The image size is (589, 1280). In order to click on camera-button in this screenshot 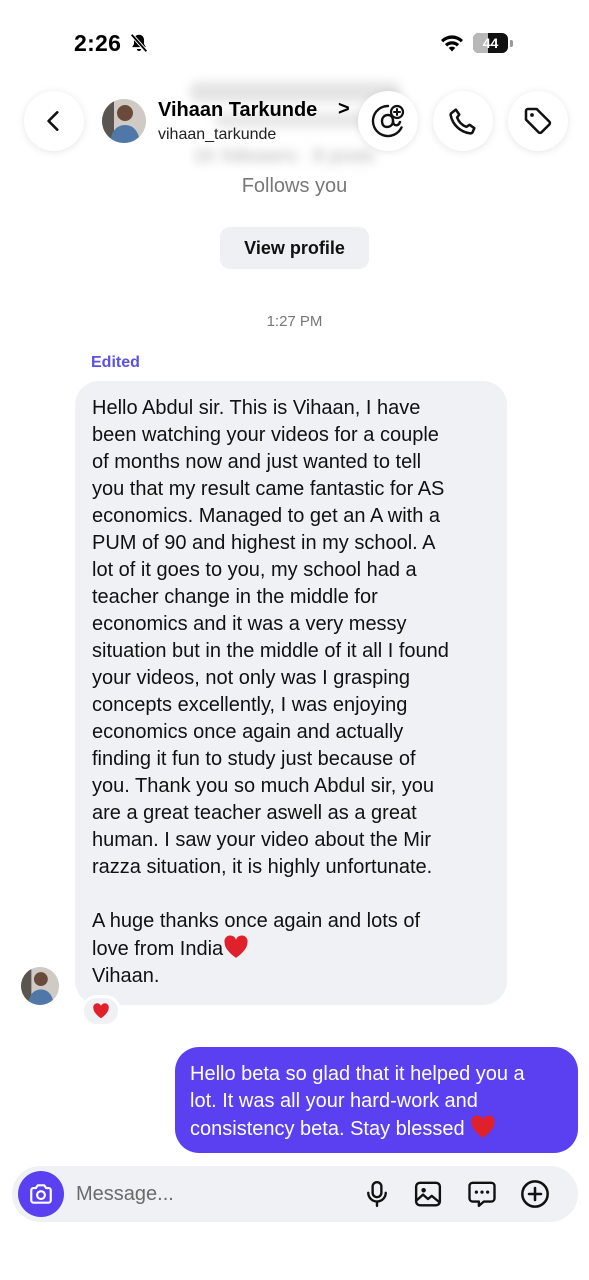, I will do `click(41, 1194)`.